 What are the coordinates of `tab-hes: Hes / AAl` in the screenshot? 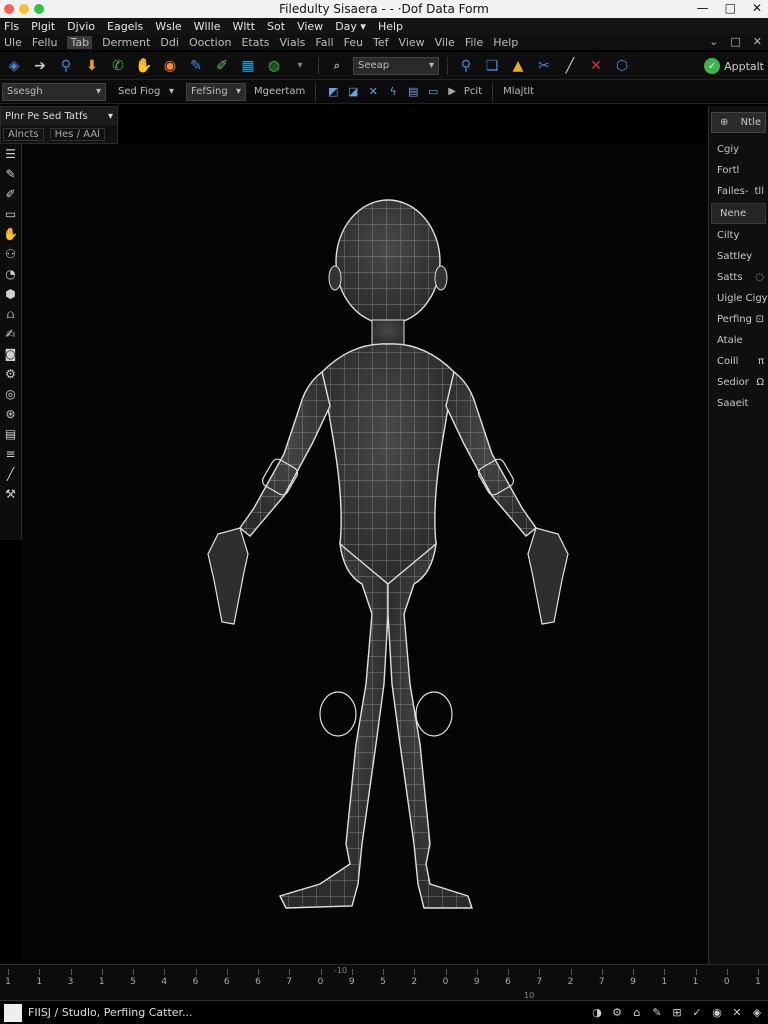 It's located at (77, 134).